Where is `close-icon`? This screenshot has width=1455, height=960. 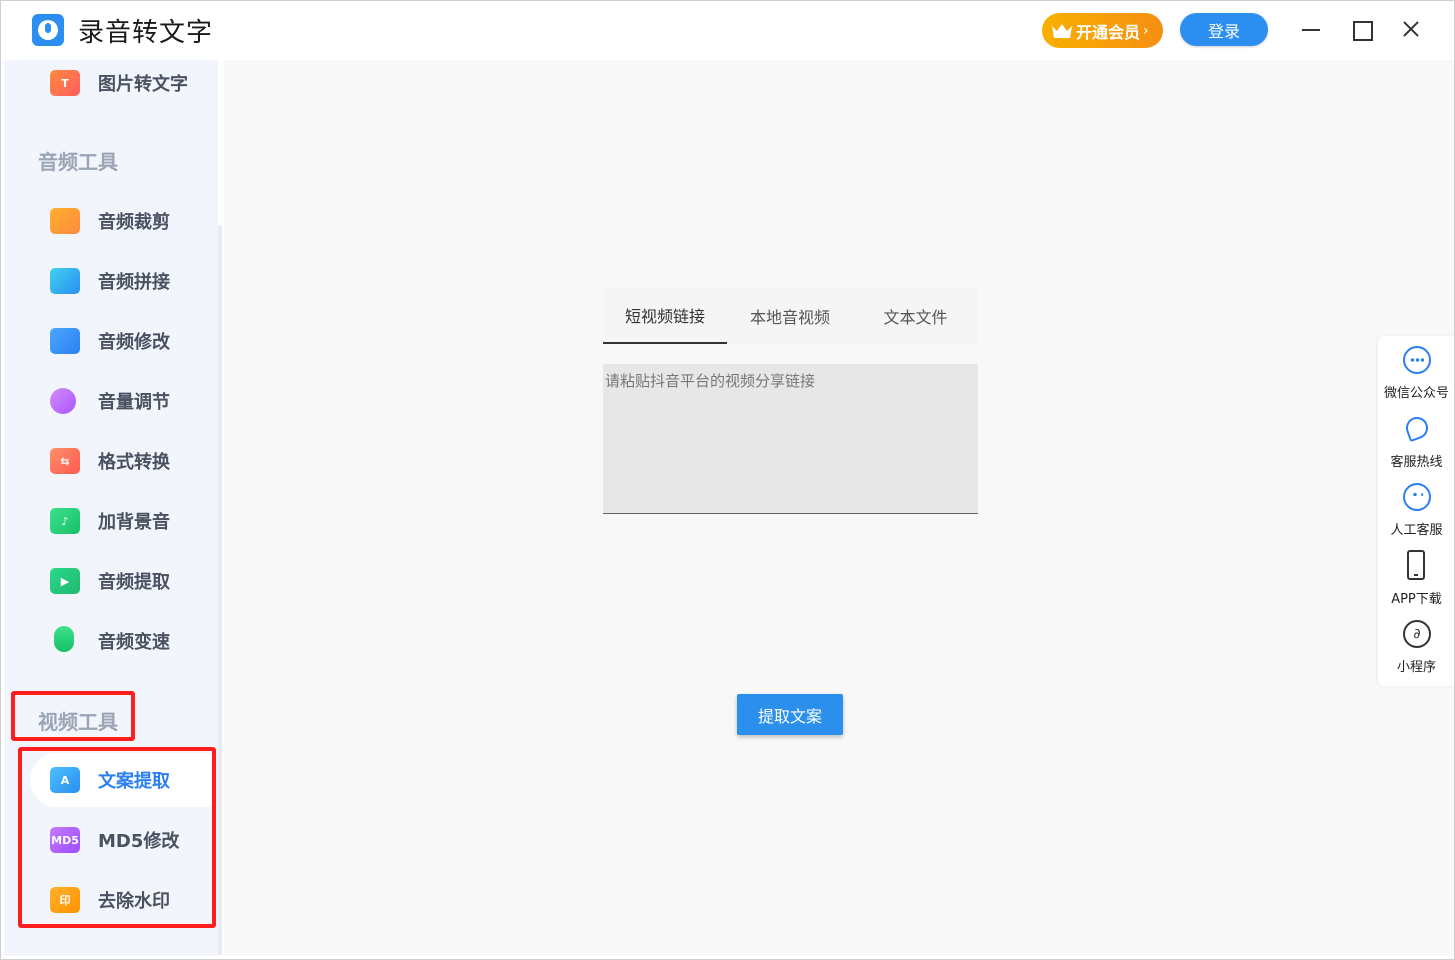
close-icon is located at coordinates (1411, 29).